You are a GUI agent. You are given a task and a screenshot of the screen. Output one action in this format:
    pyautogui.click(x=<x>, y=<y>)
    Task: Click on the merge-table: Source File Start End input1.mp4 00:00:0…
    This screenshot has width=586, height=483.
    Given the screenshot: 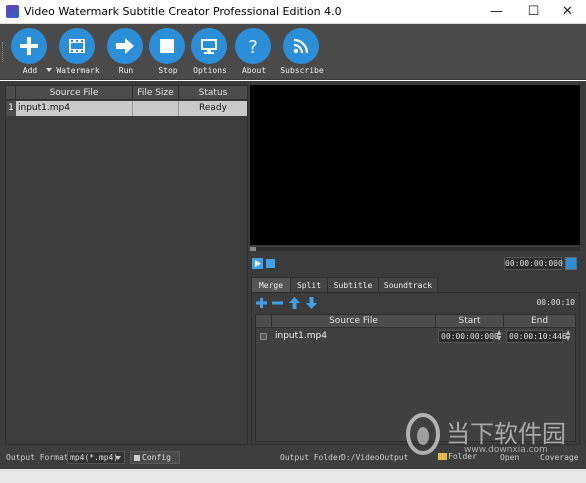 What is the action you would take?
    pyautogui.click(x=415, y=378)
    